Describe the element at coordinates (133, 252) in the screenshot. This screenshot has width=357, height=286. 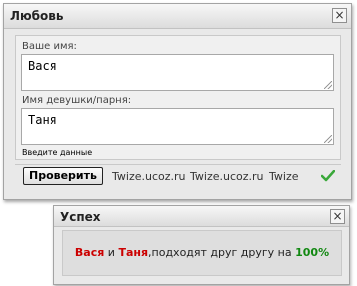
I see `name2: Таня` at that location.